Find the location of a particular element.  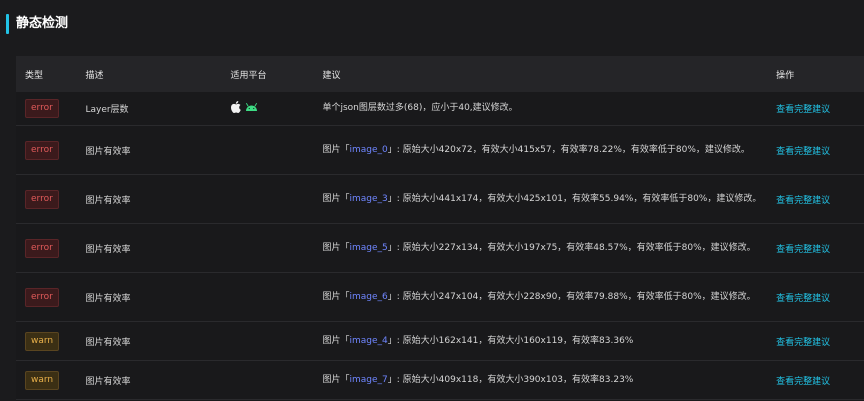

table-header-row: 类型 描述 适用平台 建议 操作 is located at coordinates (440, 74).